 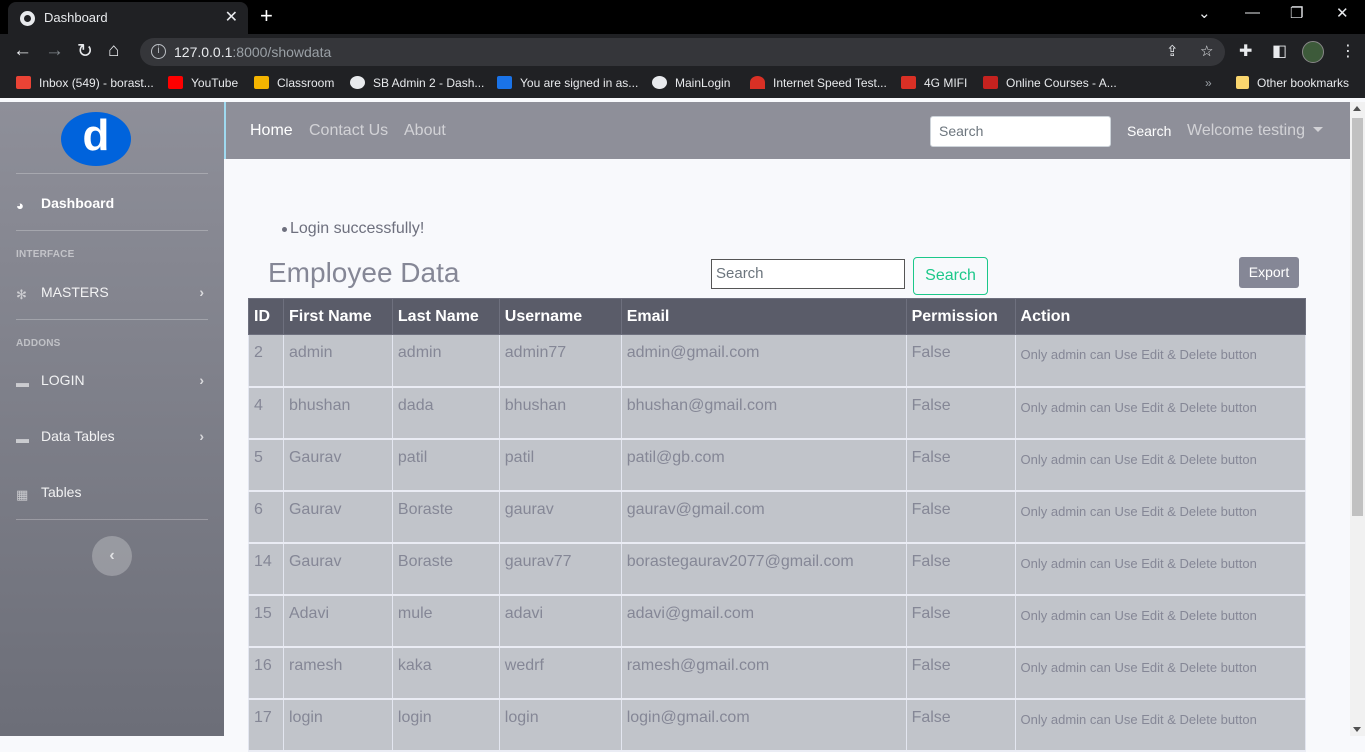 I want to click on address-bar: i 127.0.0.1:8000/showdata ⇪ ☆, so click(x=682, y=52).